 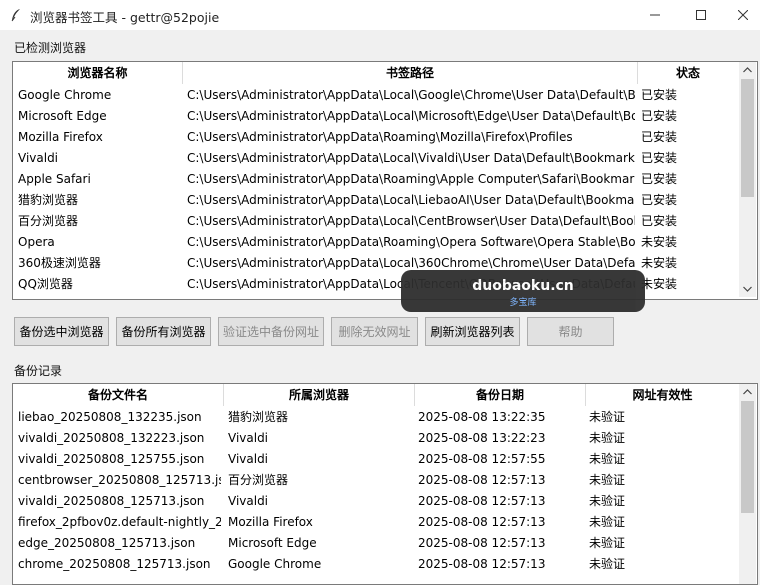 What do you see at coordinates (655, 15) in the screenshot?
I see `minimize-button` at bounding box center [655, 15].